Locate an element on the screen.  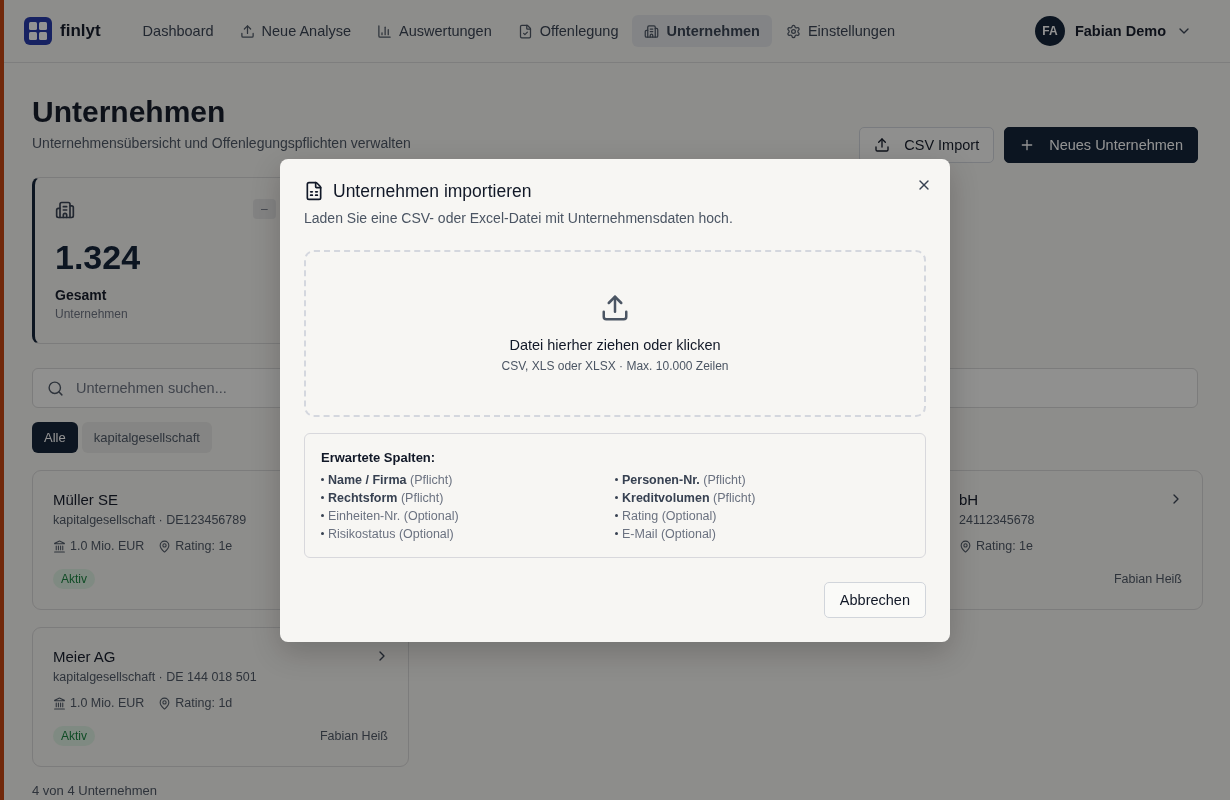
new-company-button: Neues Unternehmen is located at coordinates (1101, 145).